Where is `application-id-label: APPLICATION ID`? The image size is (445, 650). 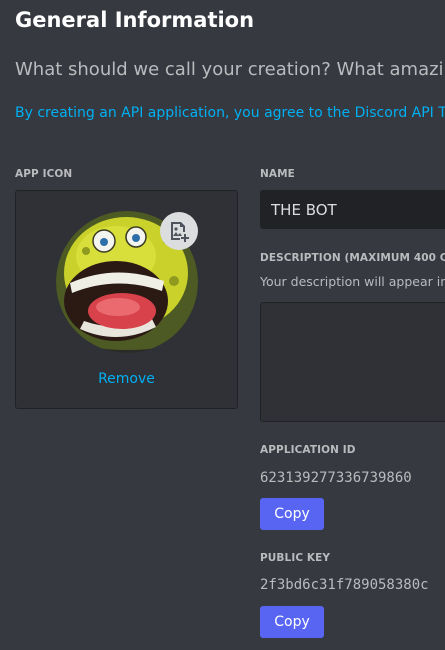 application-id-label: APPLICATION ID is located at coordinates (308, 450).